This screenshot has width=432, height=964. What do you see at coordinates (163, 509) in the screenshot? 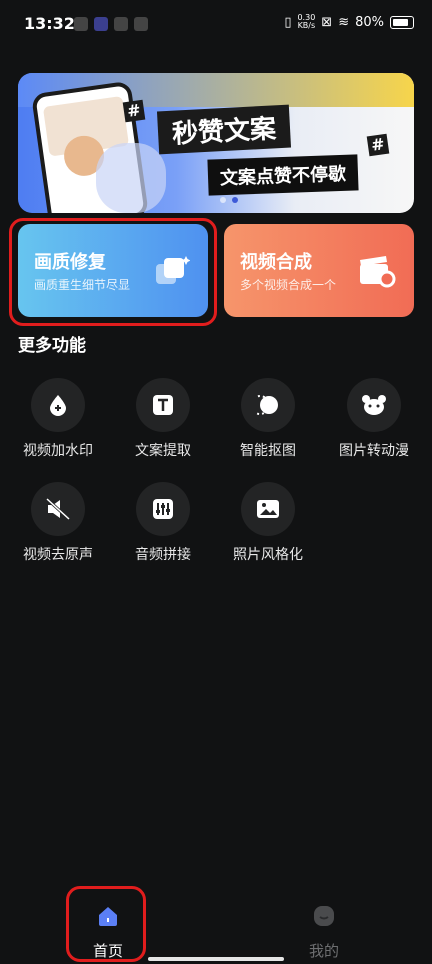
I see `equalizer-icon` at bounding box center [163, 509].